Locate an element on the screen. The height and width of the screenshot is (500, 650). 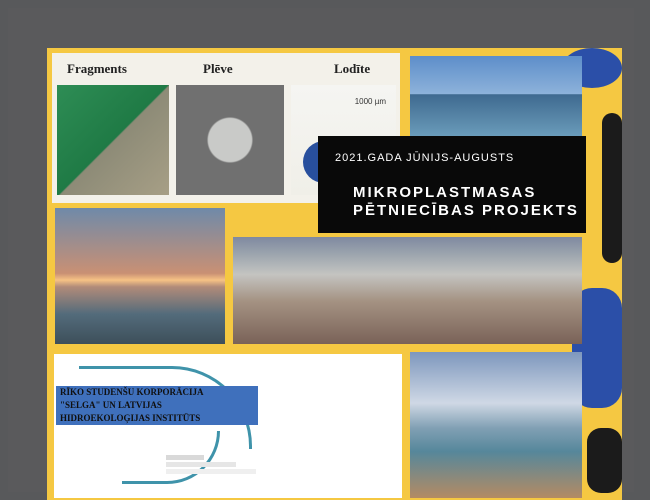
organizer-line-3: HIDROEKOLOĢIJAS INSTITŪTS is located at coordinates (130, 418).